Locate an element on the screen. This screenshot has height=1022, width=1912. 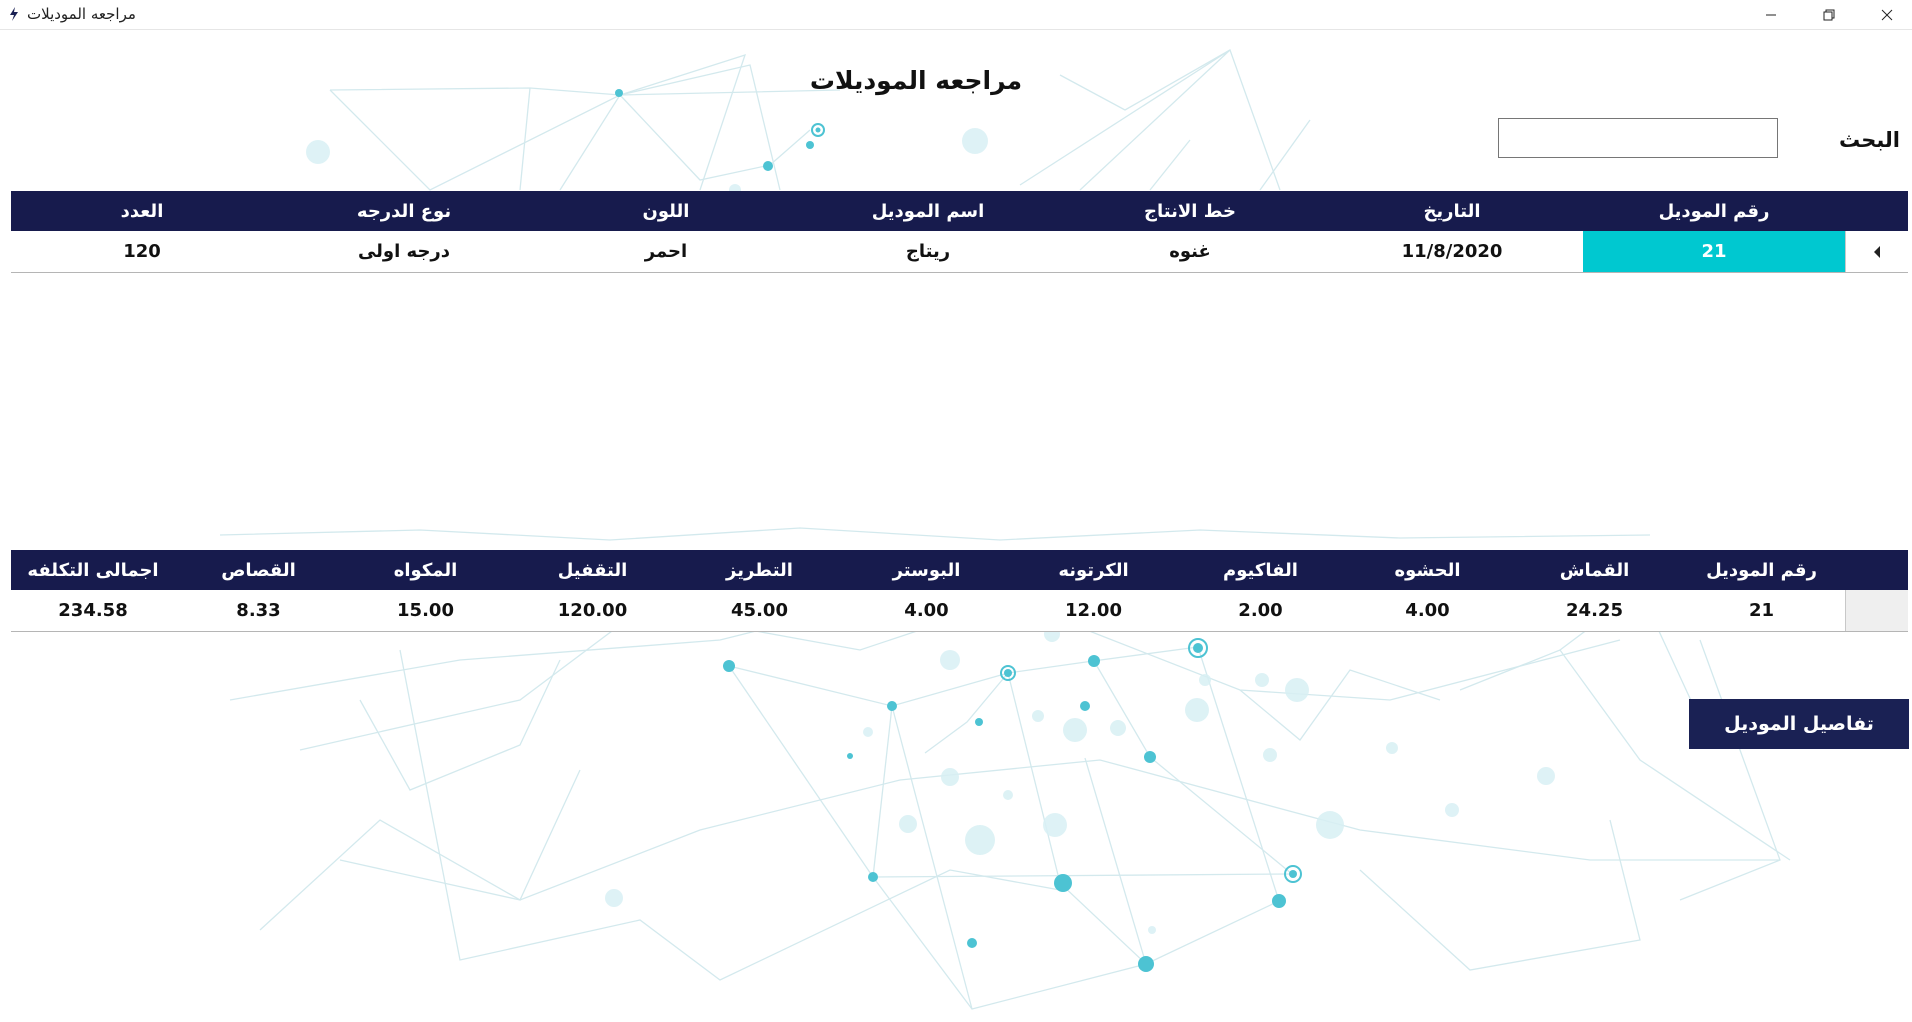
search-label: البحث is located at coordinates (1869, 140).